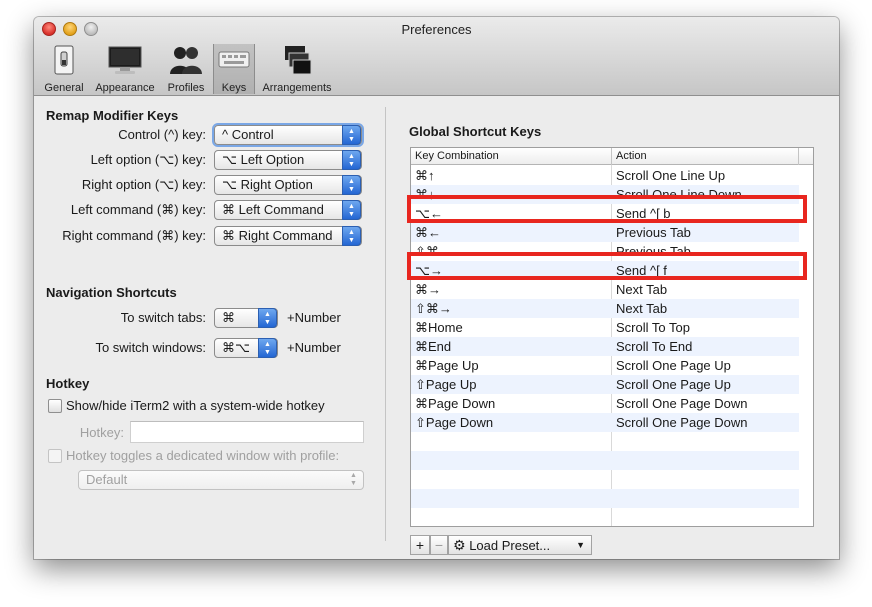 This screenshot has width=872, height=607. Describe the element at coordinates (580, 545) in the screenshot. I see `chevron-down-icon: ▼` at that location.